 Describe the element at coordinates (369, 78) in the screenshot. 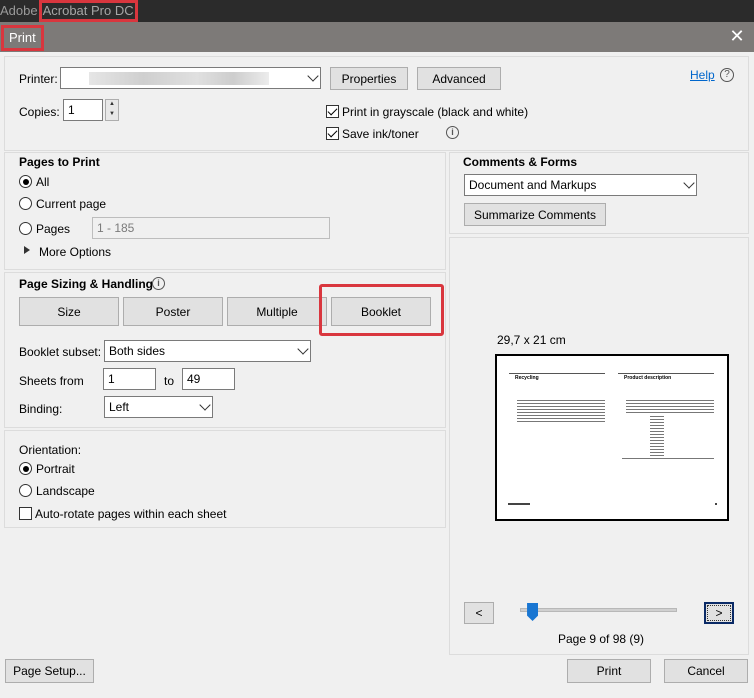

I see `properties-button: Properties` at that location.